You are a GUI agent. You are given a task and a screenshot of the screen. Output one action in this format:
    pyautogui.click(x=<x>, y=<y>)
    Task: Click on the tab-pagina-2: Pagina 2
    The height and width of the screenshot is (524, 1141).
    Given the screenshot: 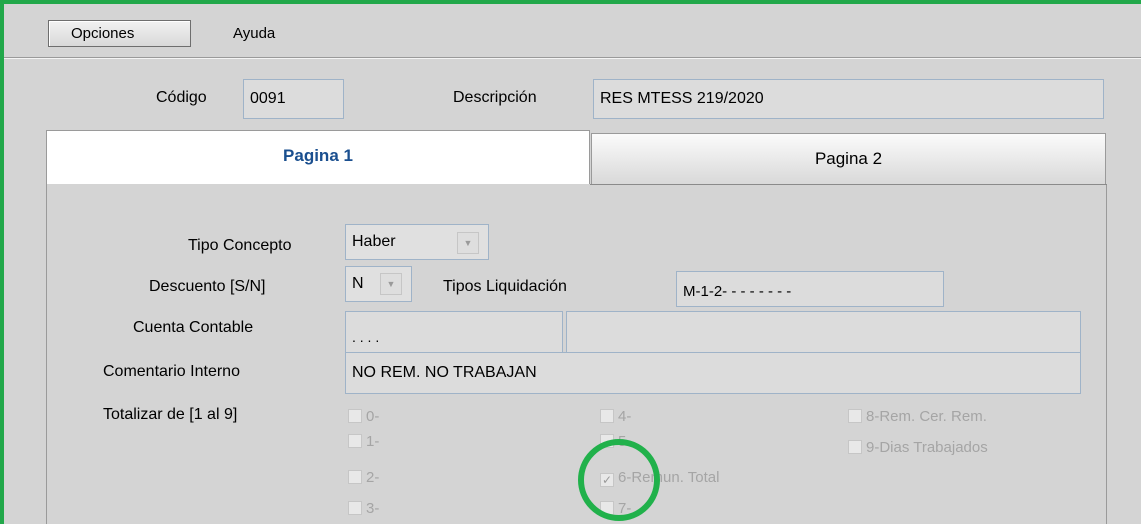 What is the action you would take?
    pyautogui.click(x=848, y=159)
    